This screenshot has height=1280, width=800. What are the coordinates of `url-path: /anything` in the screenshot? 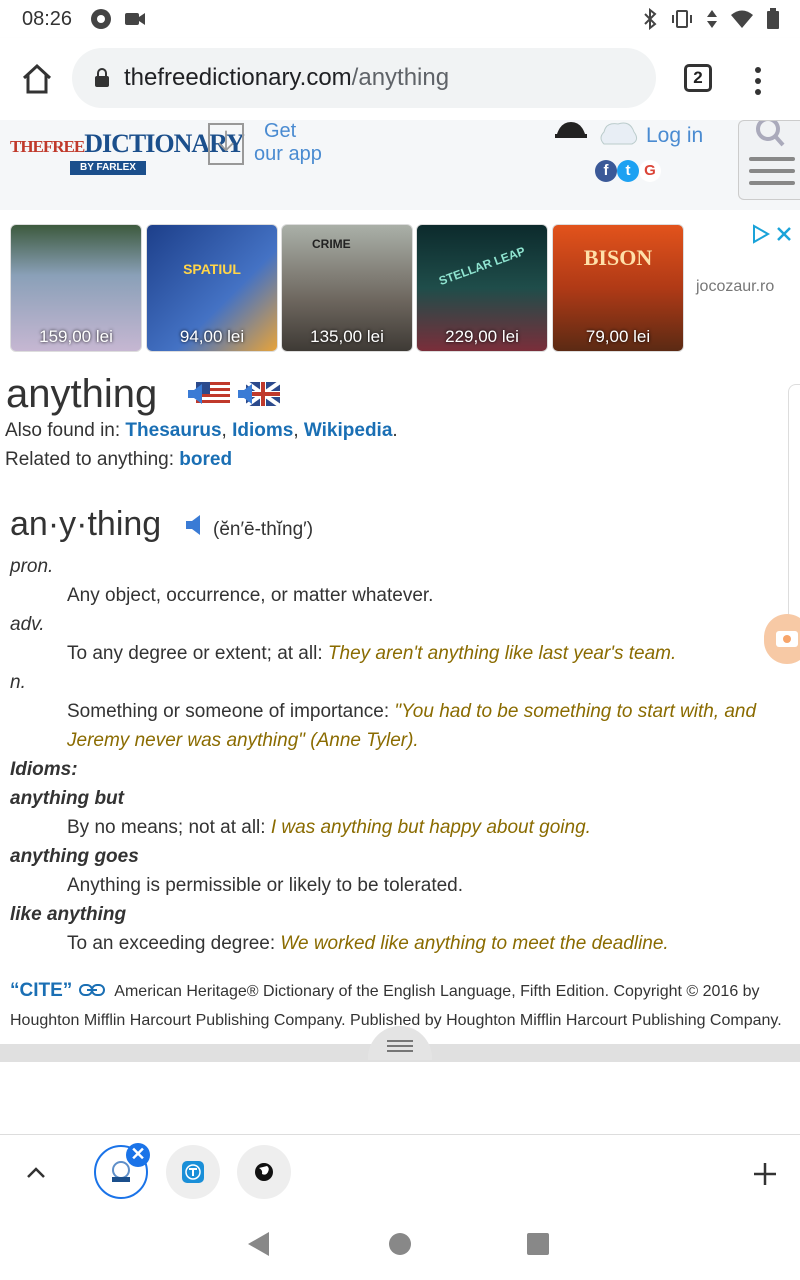 It's located at (400, 77).